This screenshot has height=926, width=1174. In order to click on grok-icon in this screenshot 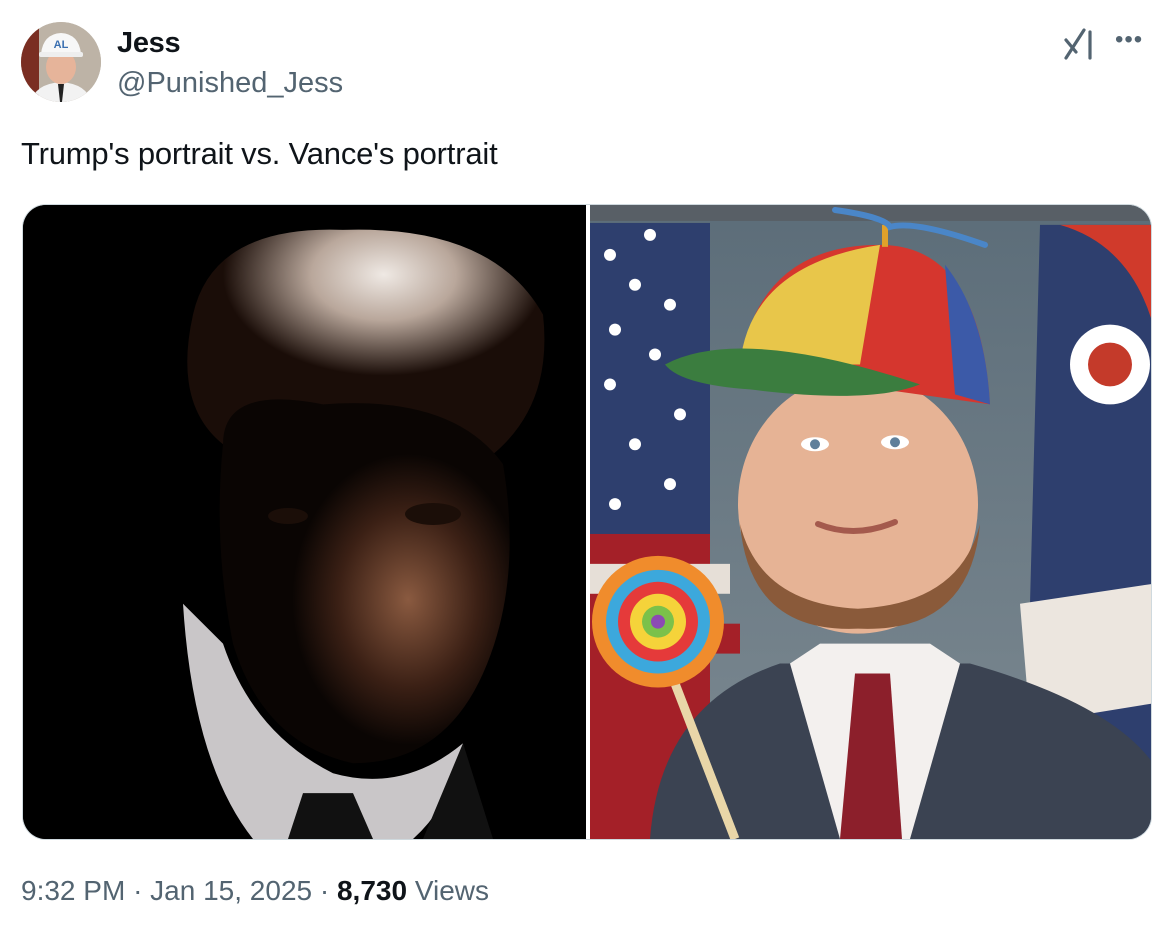, I will do `click(1080, 43)`.